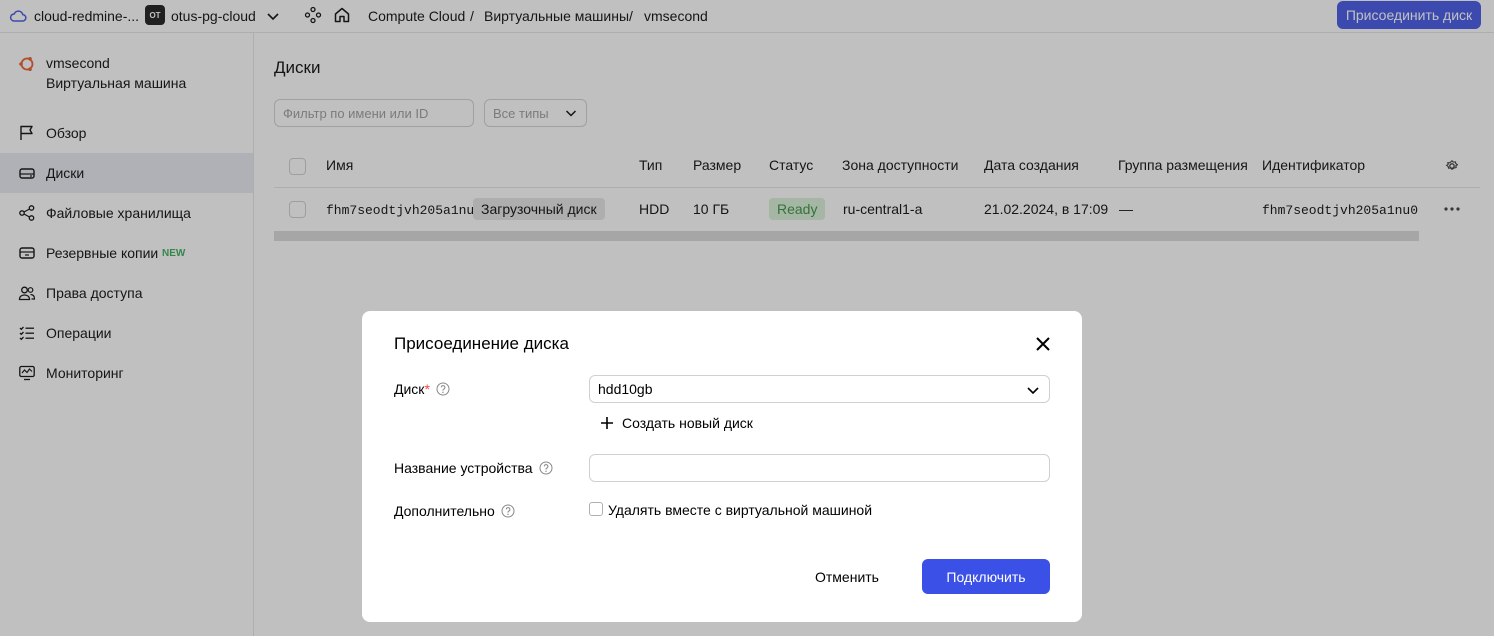 This screenshot has width=1494, height=636. What do you see at coordinates (1033, 391) in the screenshot?
I see `chevron-down-icon` at bounding box center [1033, 391].